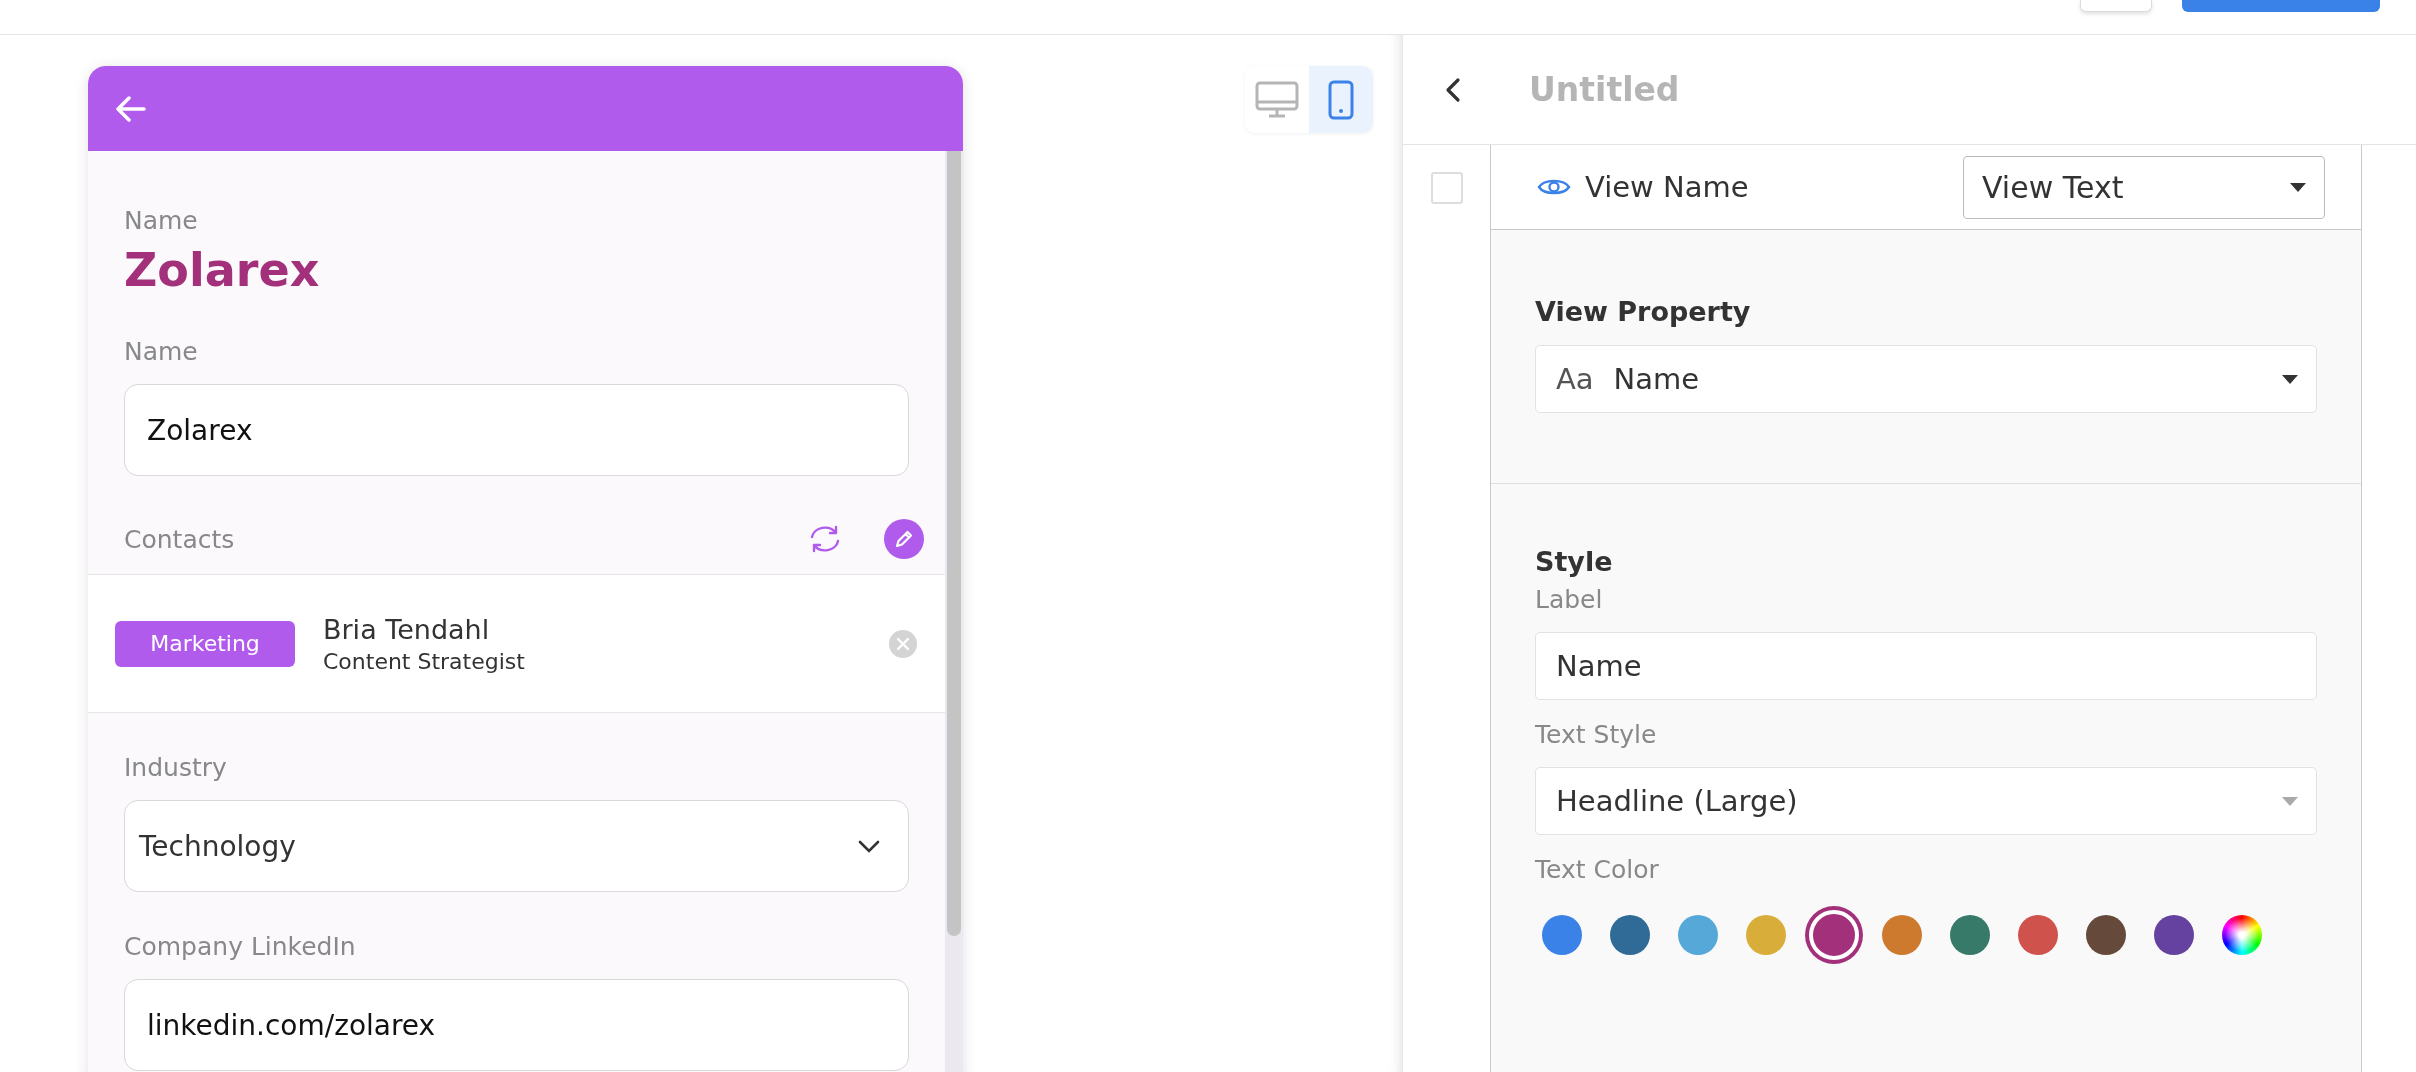  Describe the element at coordinates (516, 1025) in the screenshot. I see `input-field: linkedin.com/zolarex` at that location.